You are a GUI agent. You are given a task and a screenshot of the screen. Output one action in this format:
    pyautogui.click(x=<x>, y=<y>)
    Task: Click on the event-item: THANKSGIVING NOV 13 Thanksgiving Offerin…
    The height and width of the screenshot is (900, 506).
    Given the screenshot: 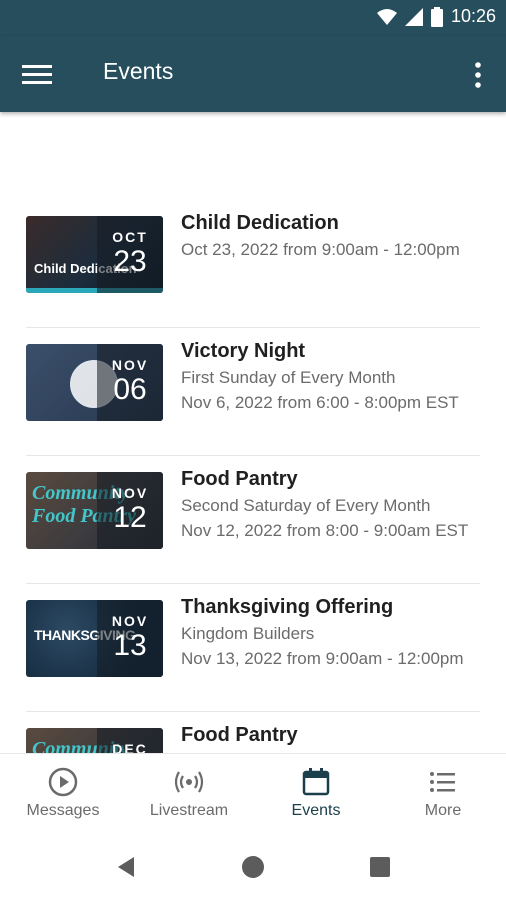 What is the action you would take?
    pyautogui.click(x=253, y=648)
    